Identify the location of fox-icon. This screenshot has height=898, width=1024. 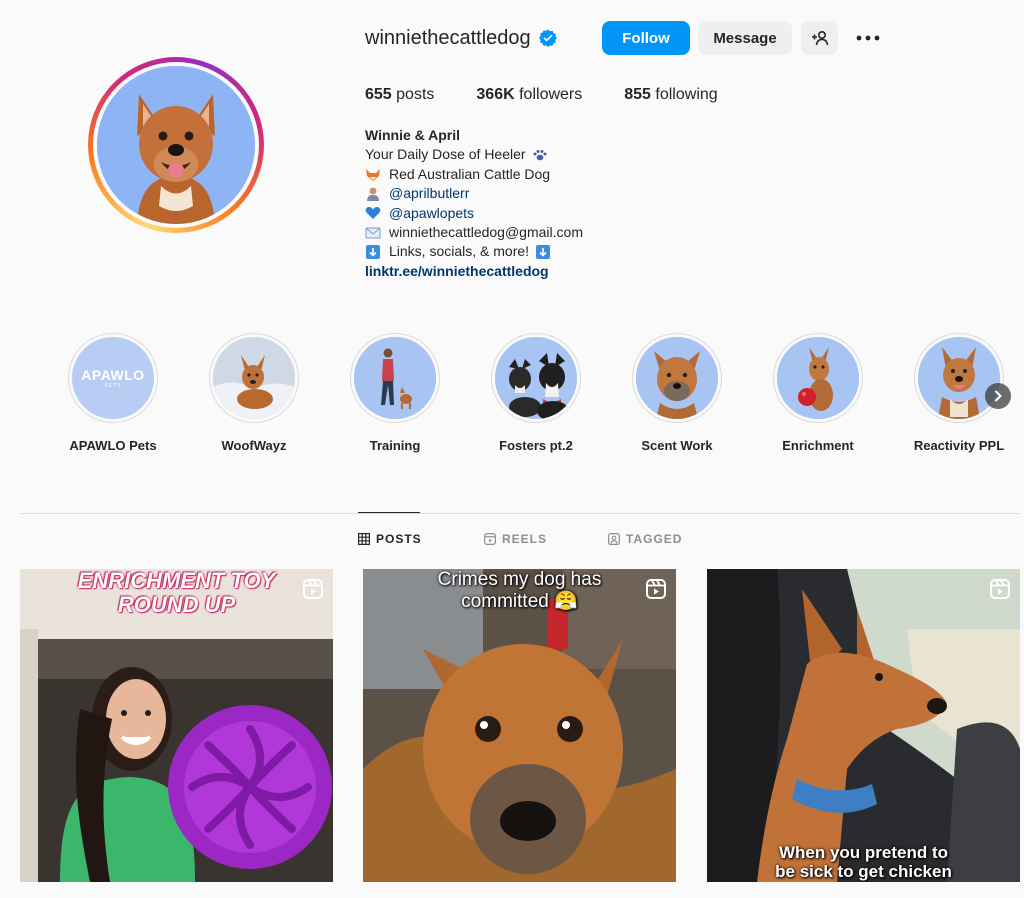
(373, 174).